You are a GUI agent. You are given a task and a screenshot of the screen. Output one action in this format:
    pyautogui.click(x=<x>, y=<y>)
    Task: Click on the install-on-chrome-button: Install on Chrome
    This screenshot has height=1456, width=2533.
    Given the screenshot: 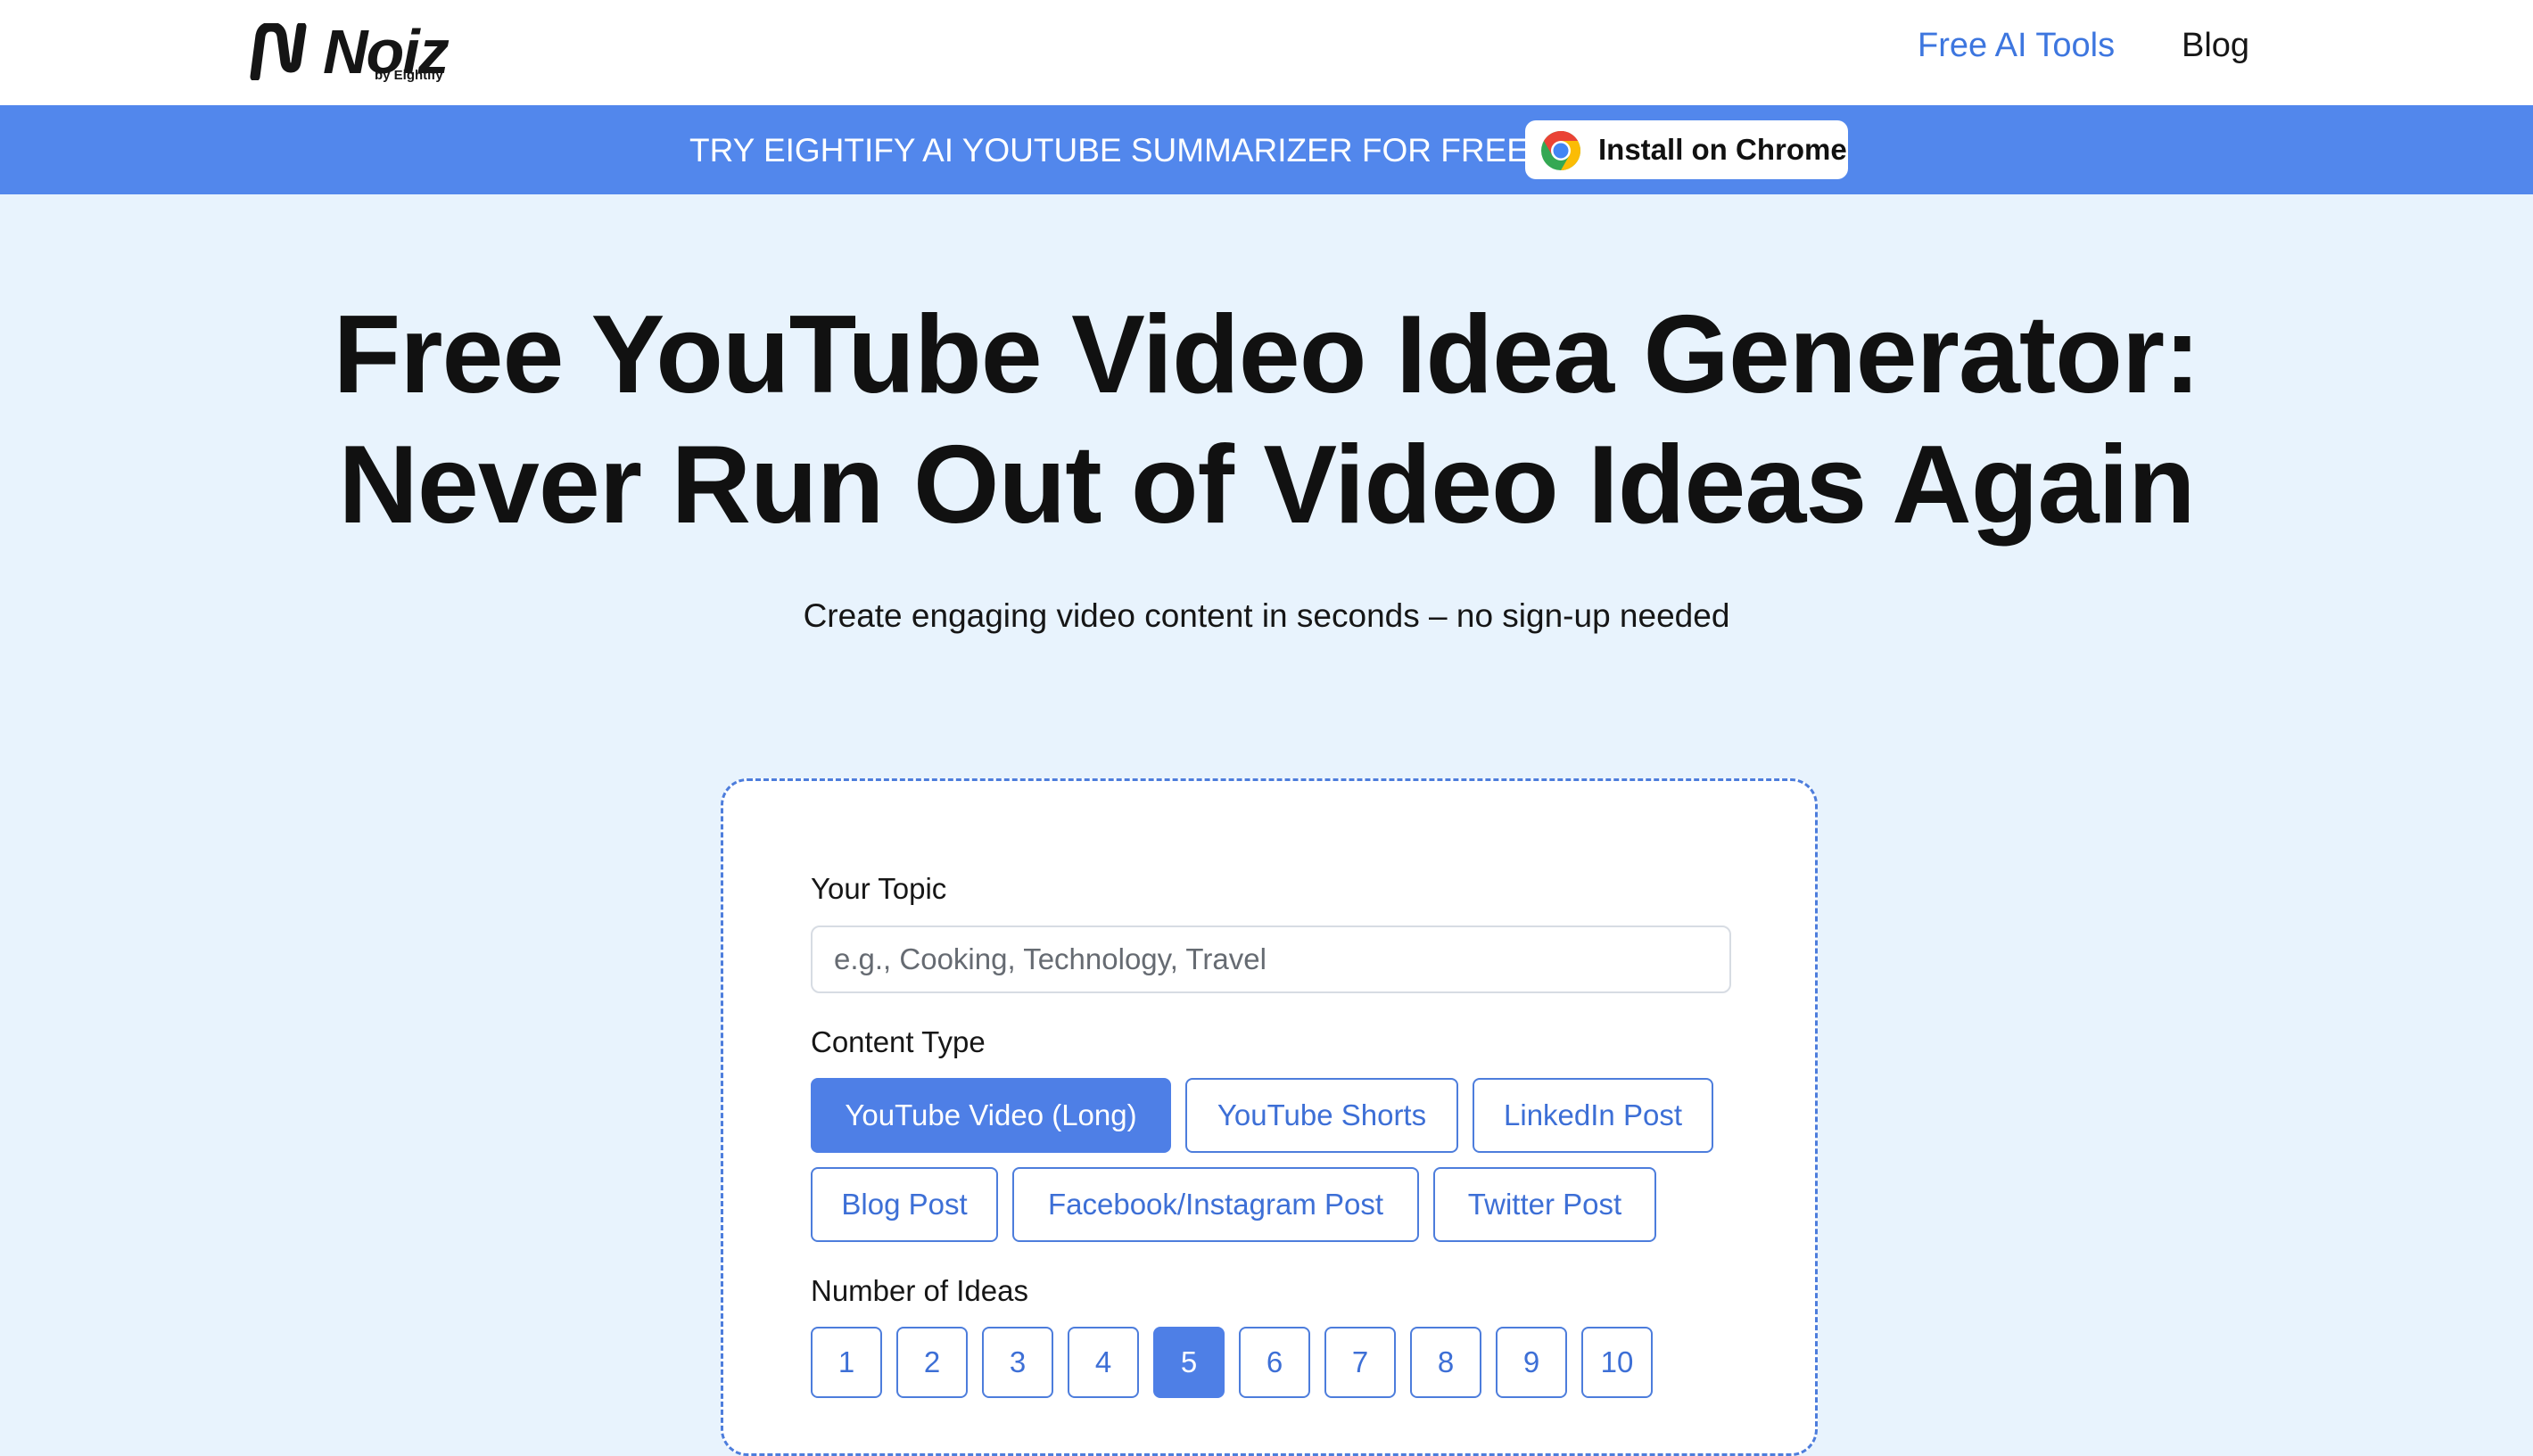 What is the action you would take?
    pyautogui.click(x=1687, y=149)
    